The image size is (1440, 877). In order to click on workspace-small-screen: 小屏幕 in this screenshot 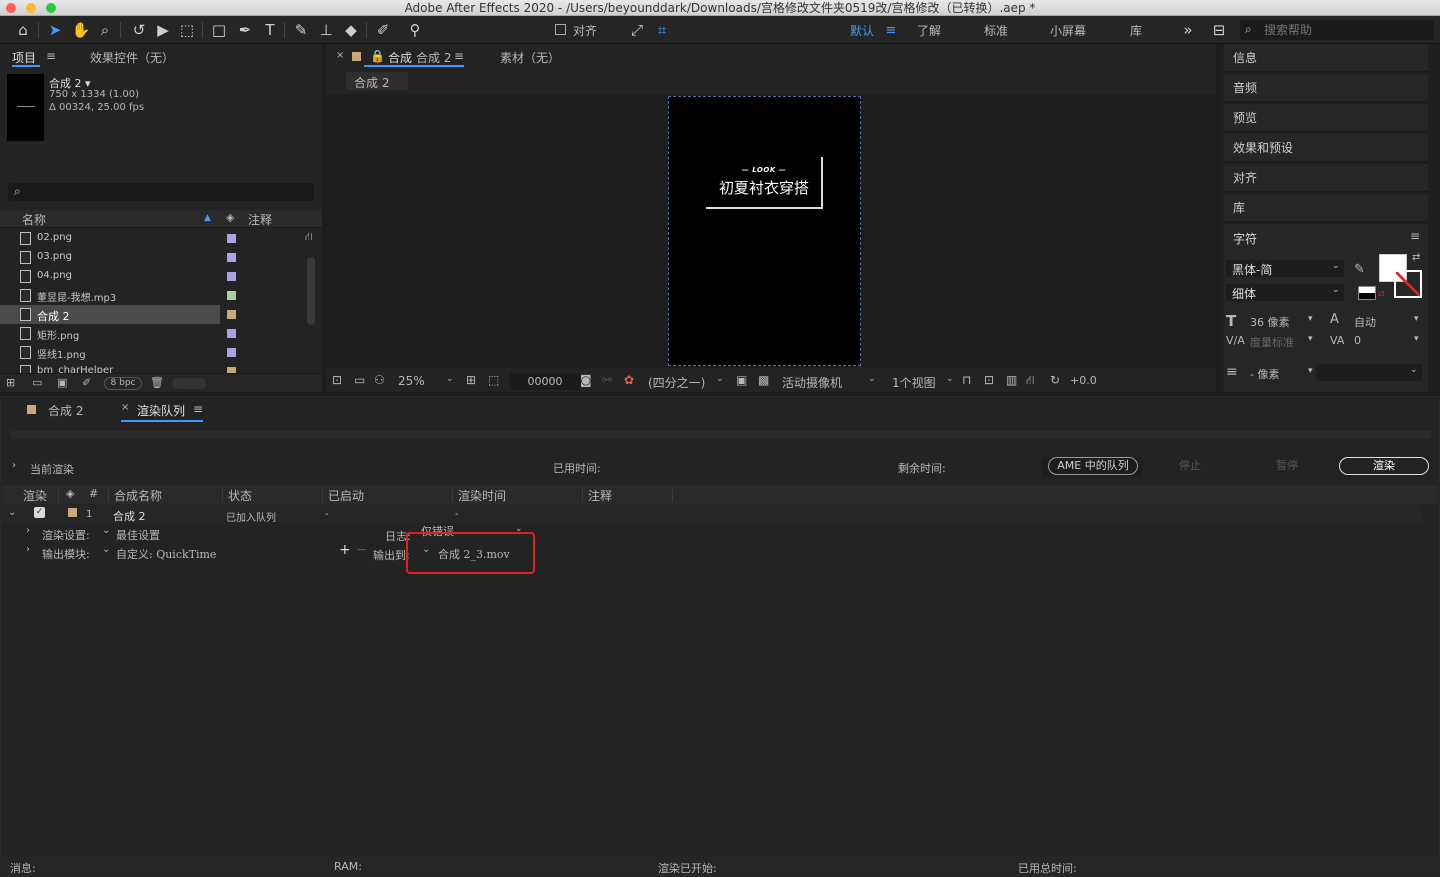, I will do `click(1068, 30)`.